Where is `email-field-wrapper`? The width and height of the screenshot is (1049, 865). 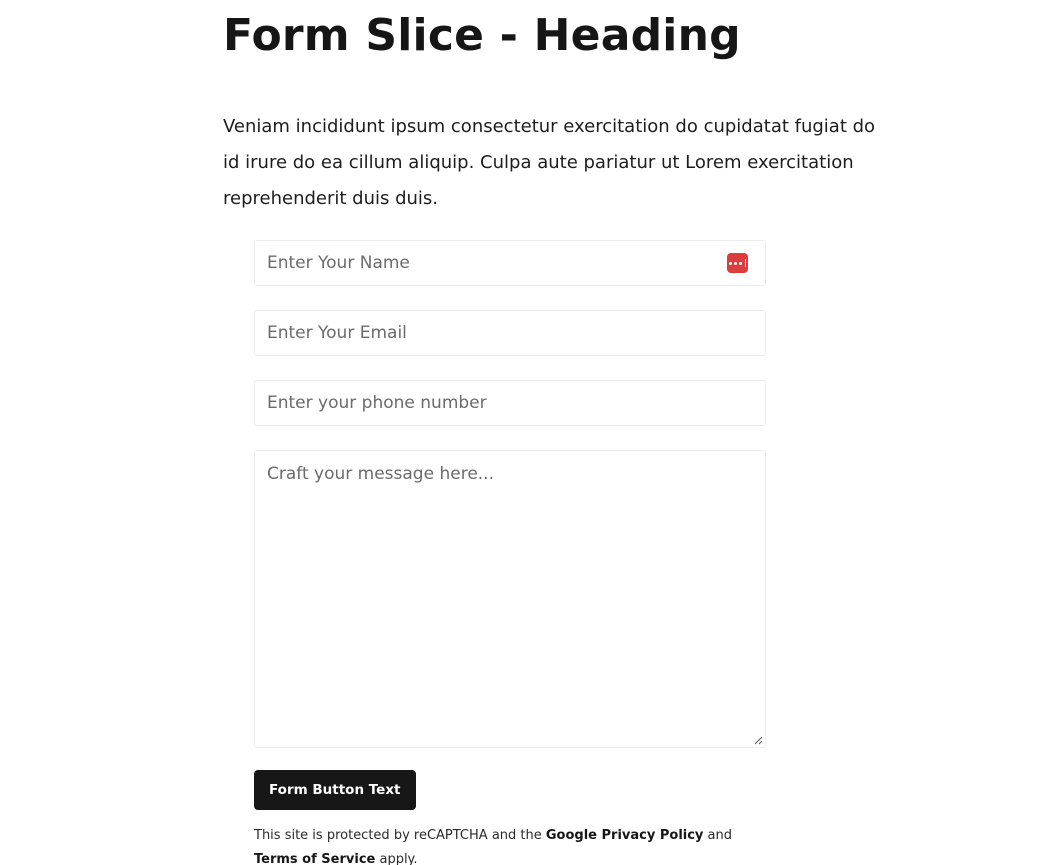
email-field-wrapper is located at coordinates (510, 333).